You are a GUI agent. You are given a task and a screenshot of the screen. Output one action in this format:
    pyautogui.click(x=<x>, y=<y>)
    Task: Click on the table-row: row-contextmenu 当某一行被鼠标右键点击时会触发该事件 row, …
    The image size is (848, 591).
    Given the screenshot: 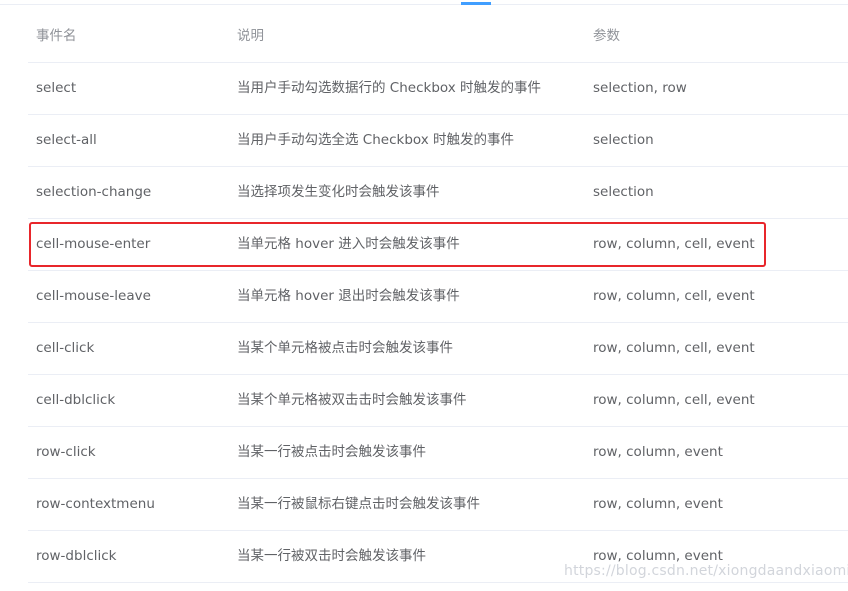 What is the action you would take?
    pyautogui.click(x=438, y=505)
    